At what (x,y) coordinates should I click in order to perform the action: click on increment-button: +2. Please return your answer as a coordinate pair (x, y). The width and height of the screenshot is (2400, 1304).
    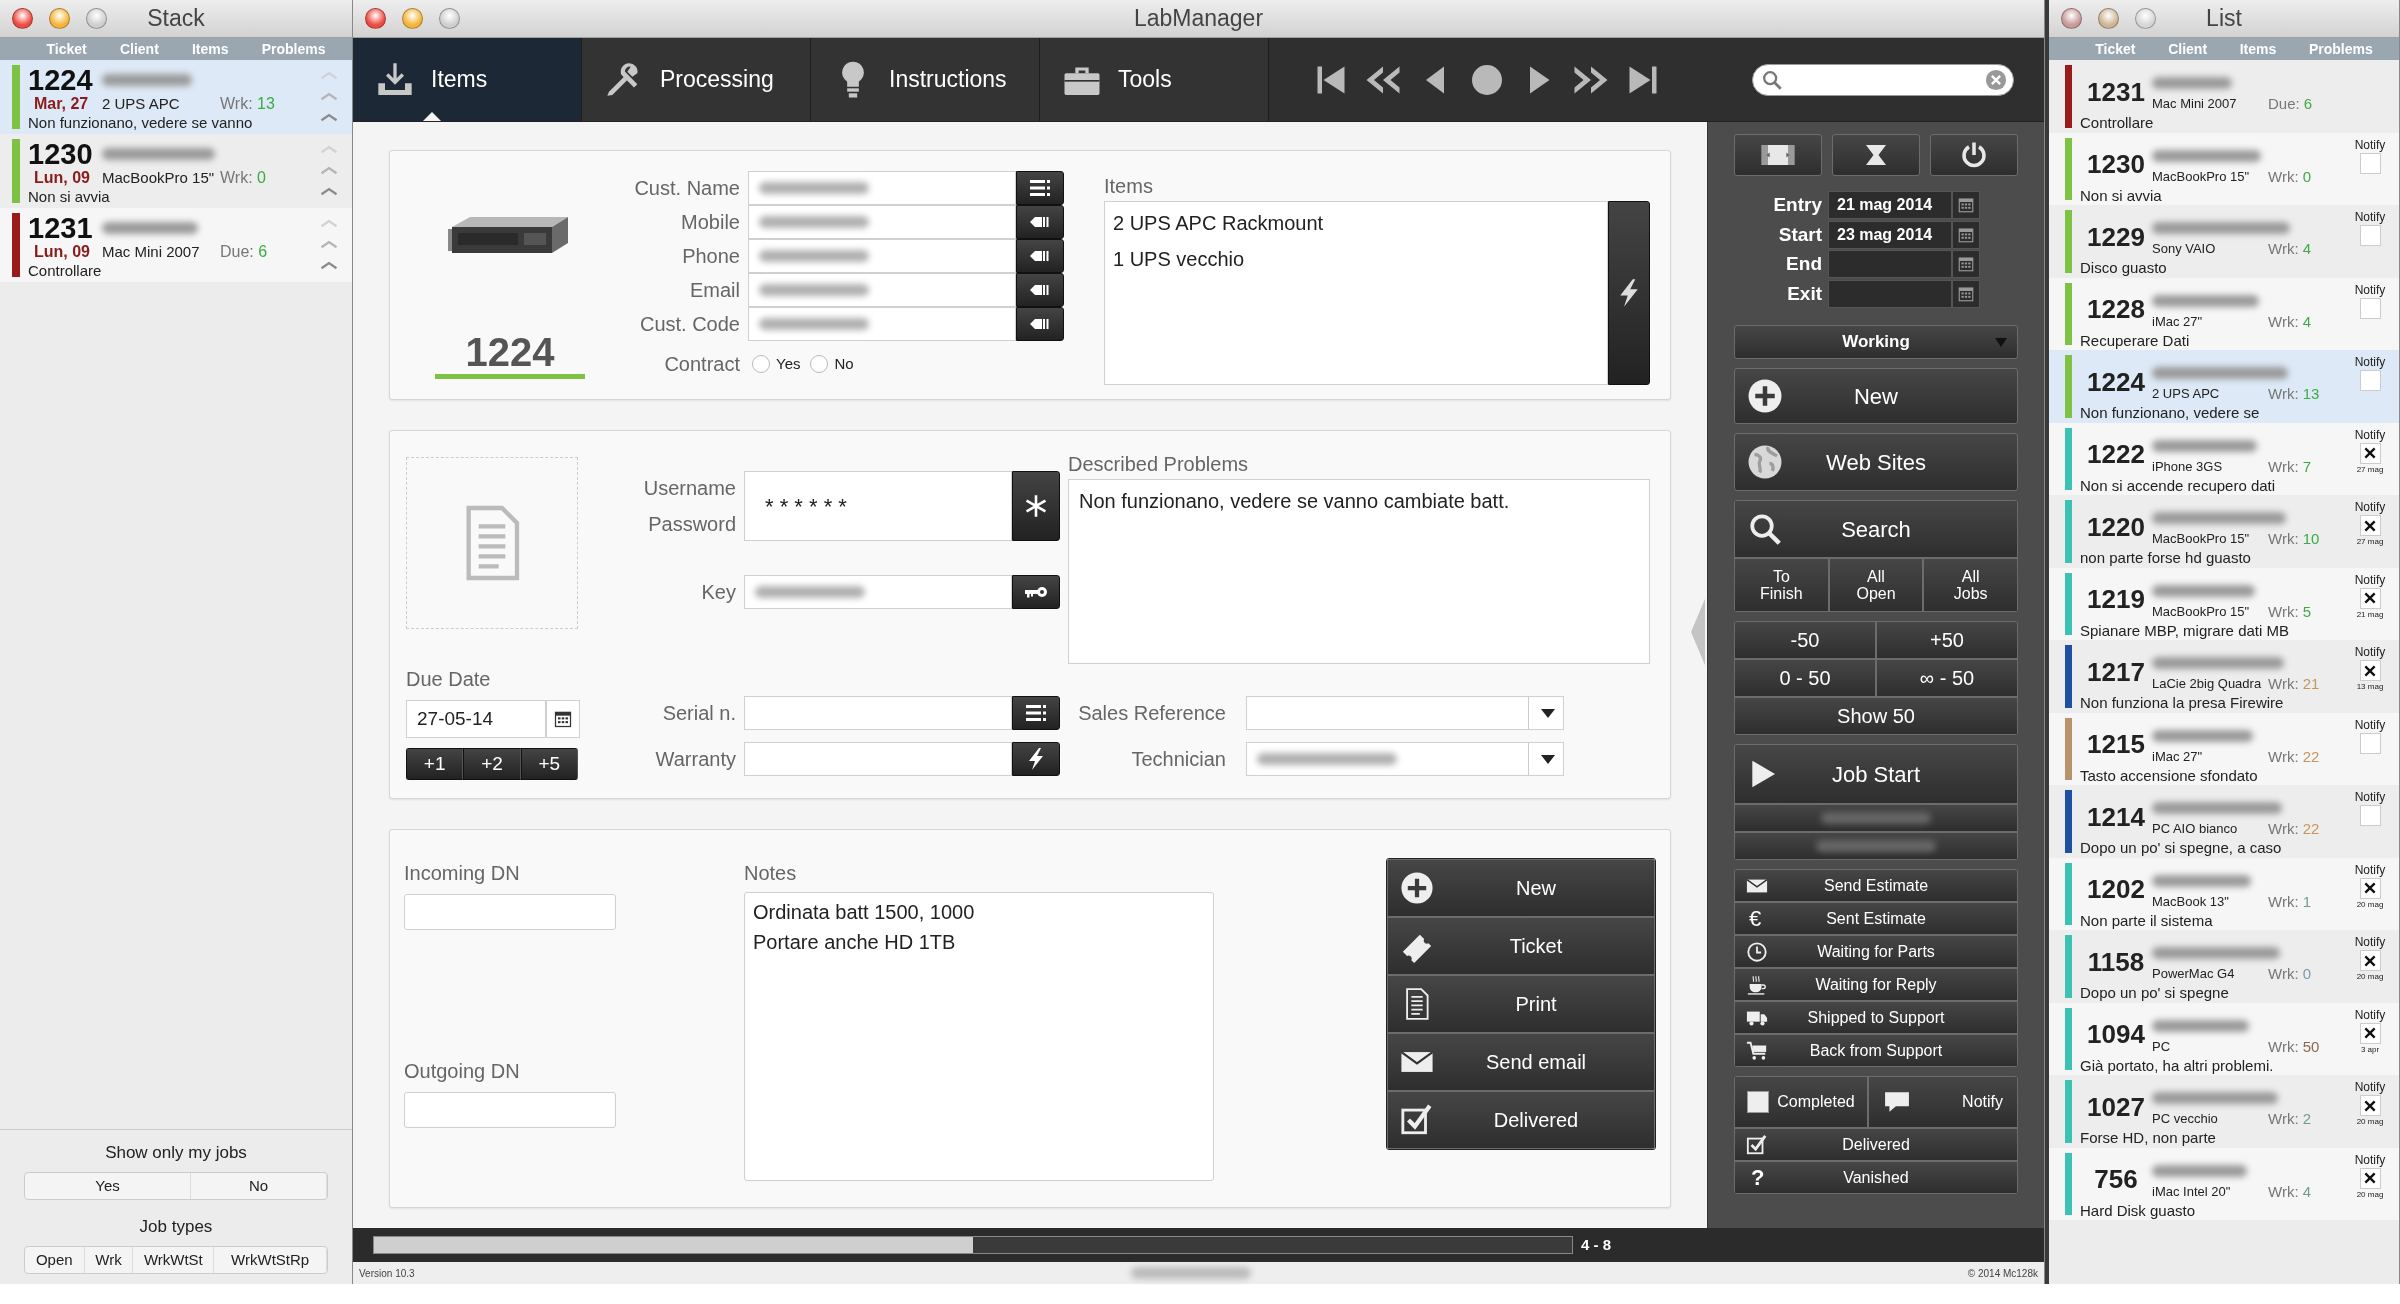
    Looking at the image, I should click on (492, 764).